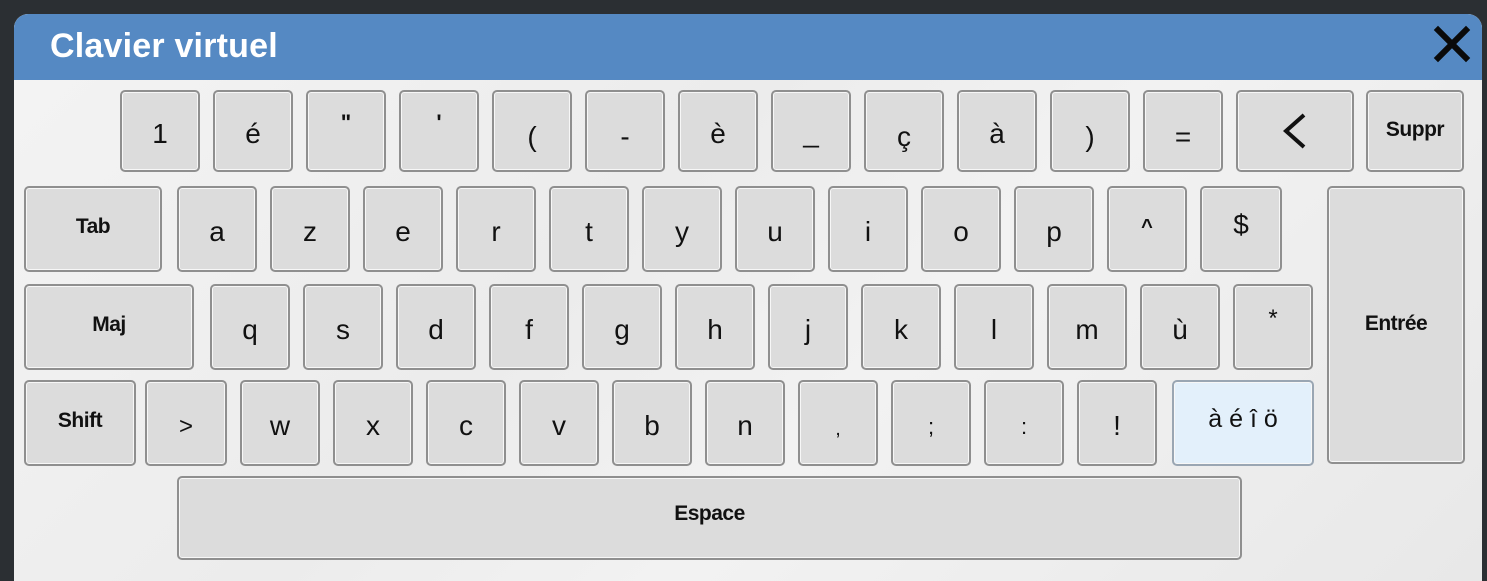 This screenshot has width=1487, height=581. Describe the element at coordinates (1087, 327) in the screenshot. I see `key-m: m` at that location.